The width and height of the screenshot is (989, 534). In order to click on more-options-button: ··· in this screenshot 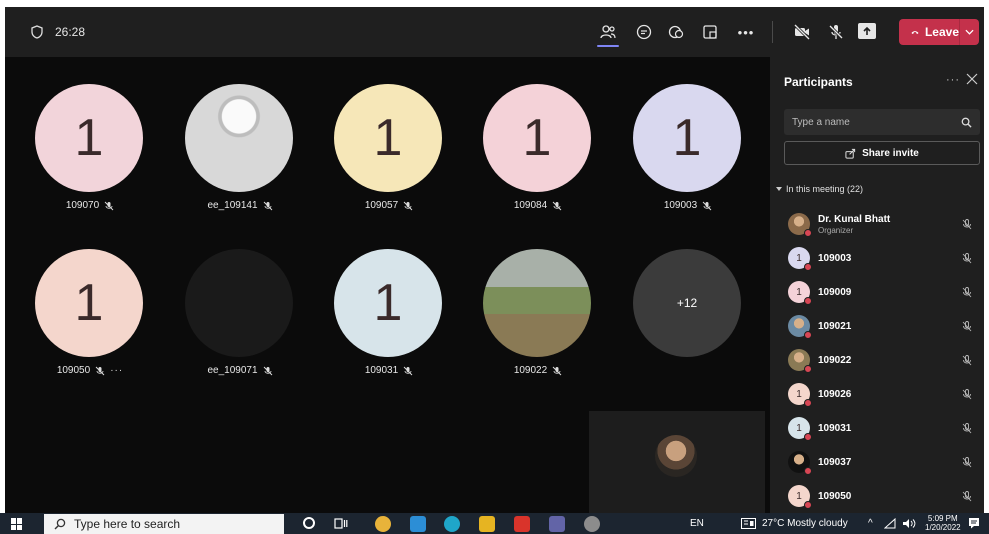, I will do `click(116, 370)`.